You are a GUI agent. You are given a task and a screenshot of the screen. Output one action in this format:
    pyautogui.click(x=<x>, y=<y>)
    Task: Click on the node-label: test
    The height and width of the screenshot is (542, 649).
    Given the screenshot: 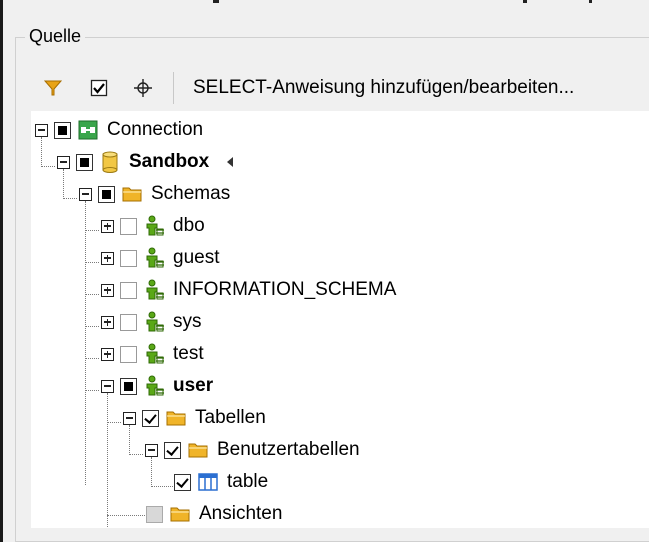 What is the action you would take?
    pyautogui.click(x=188, y=353)
    